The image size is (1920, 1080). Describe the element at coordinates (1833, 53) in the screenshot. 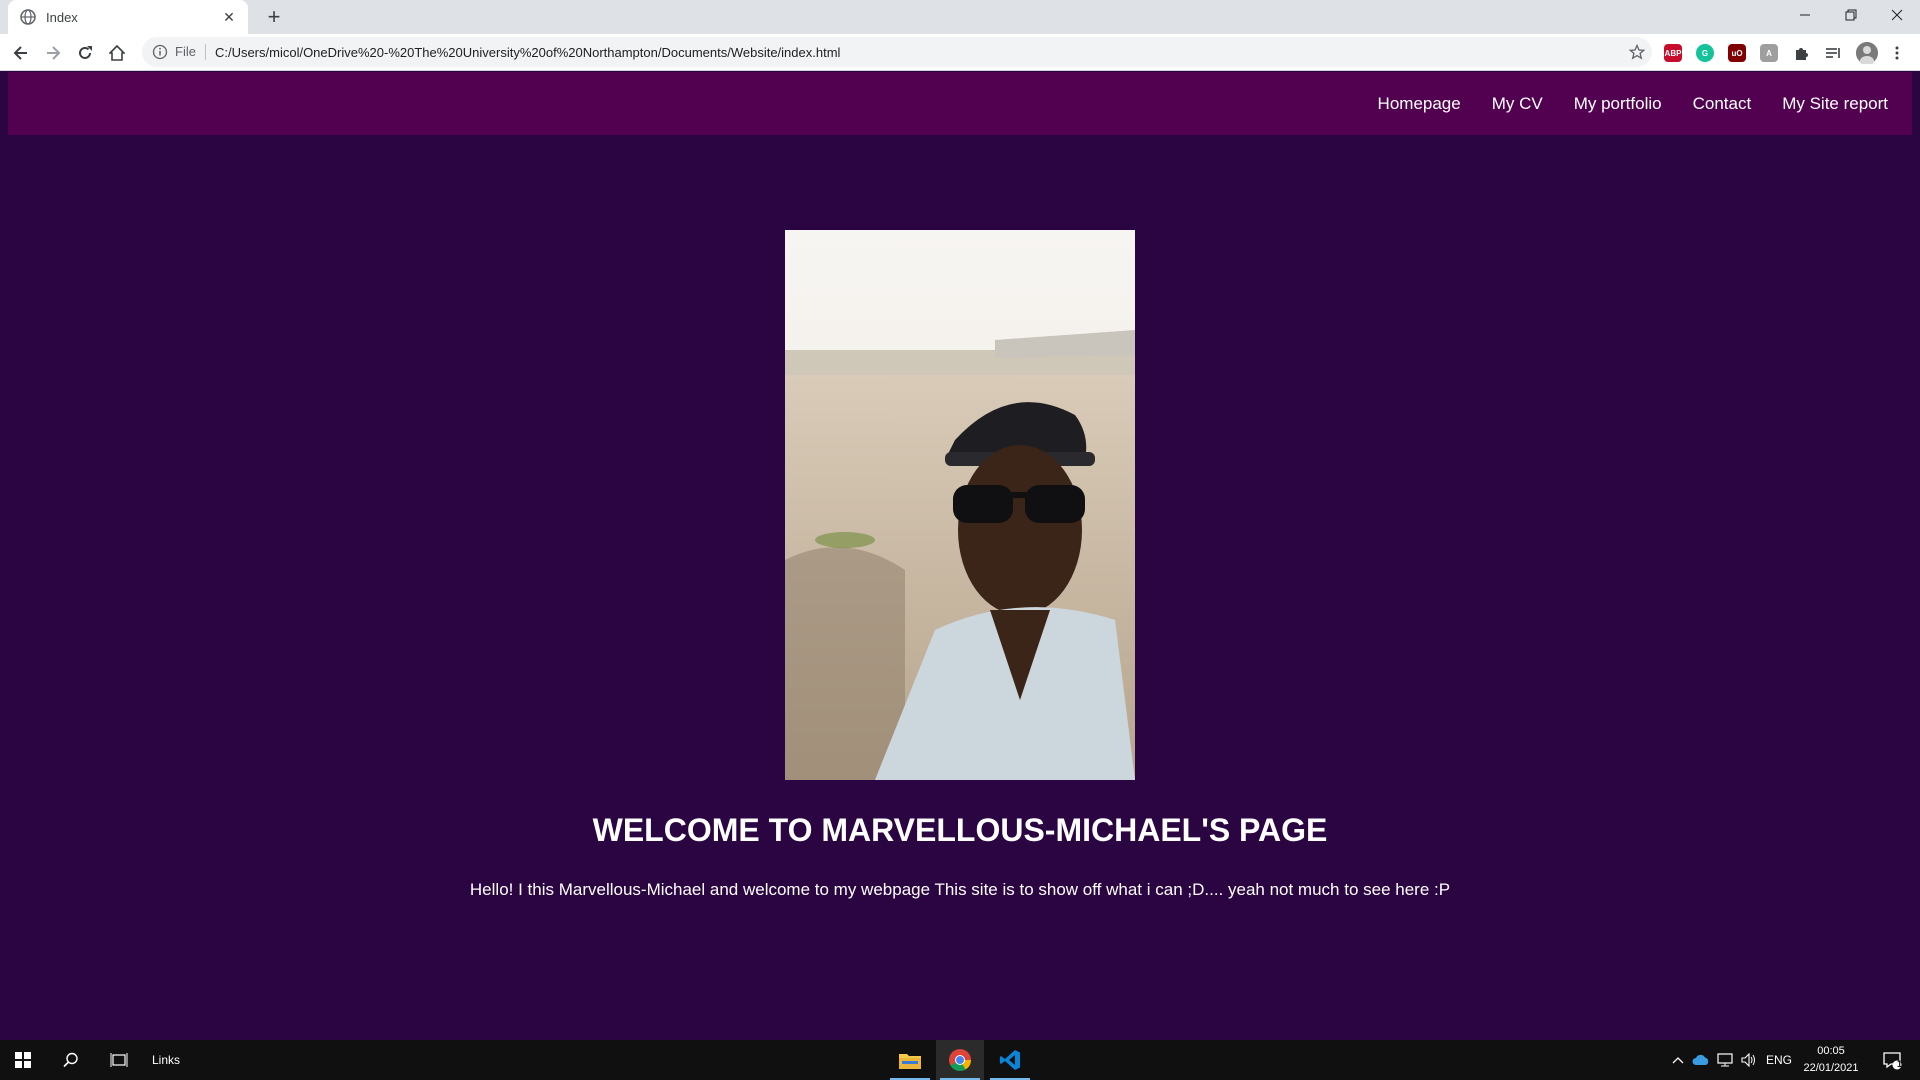

I see `reading-list-icon` at that location.